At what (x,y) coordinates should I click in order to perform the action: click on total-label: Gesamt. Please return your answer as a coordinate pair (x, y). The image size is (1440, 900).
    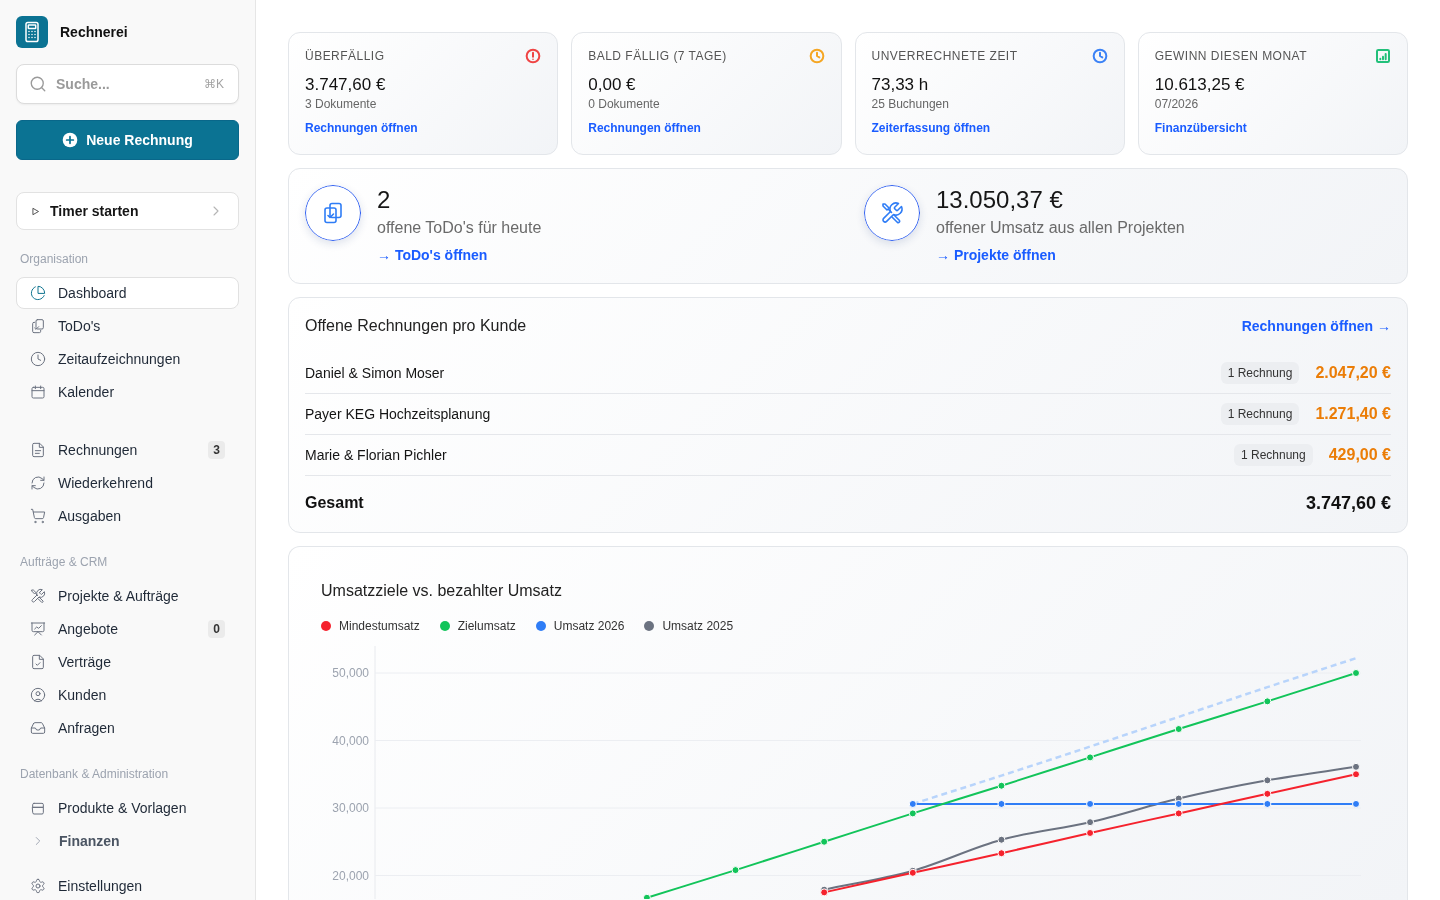
    Looking at the image, I should click on (334, 503).